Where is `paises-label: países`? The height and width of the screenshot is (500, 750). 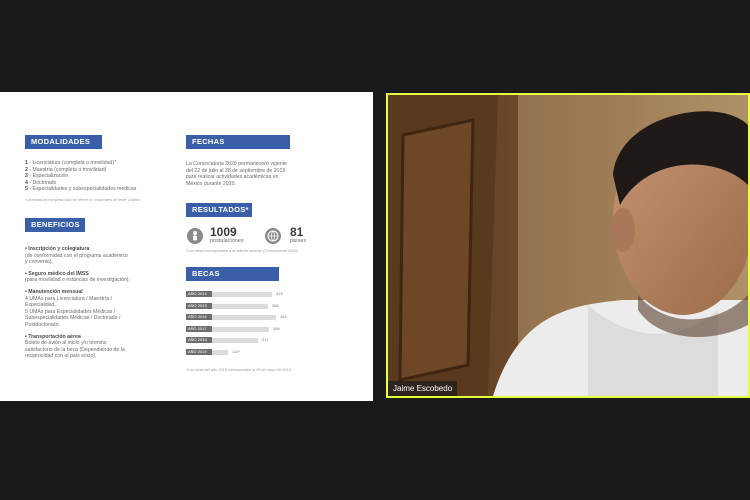 paises-label: países is located at coordinates (298, 241).